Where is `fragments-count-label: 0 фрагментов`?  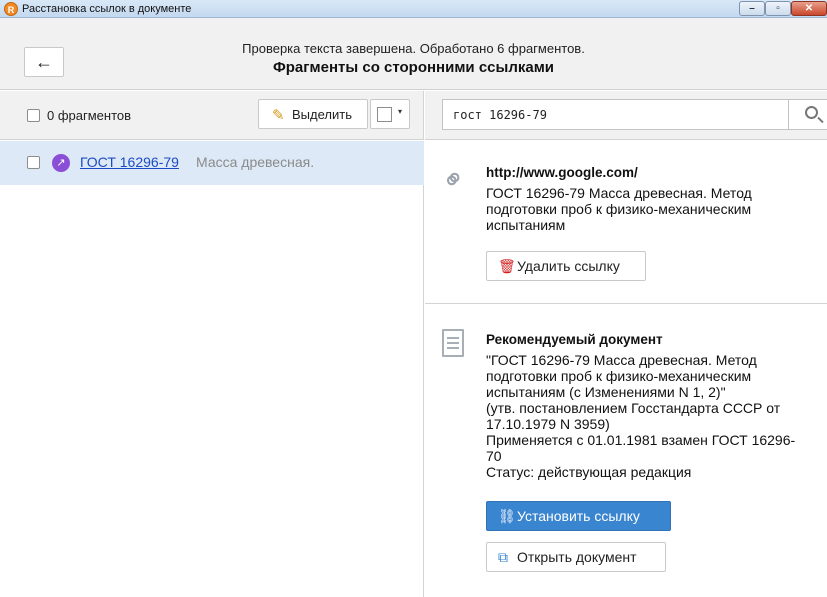 fragments-count-label: 0 фрагментов is located at coordinates (89, 115).